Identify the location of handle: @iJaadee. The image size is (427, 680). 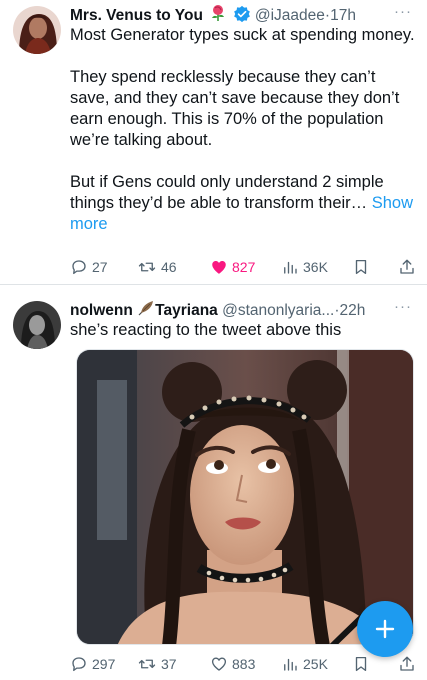
(290, 15).